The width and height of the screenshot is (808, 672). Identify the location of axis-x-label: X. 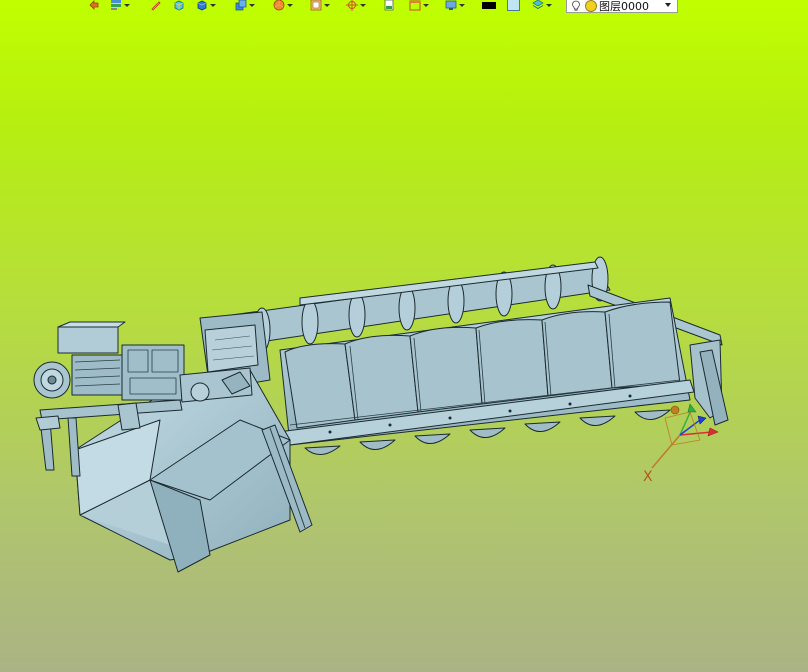
(648, 477).